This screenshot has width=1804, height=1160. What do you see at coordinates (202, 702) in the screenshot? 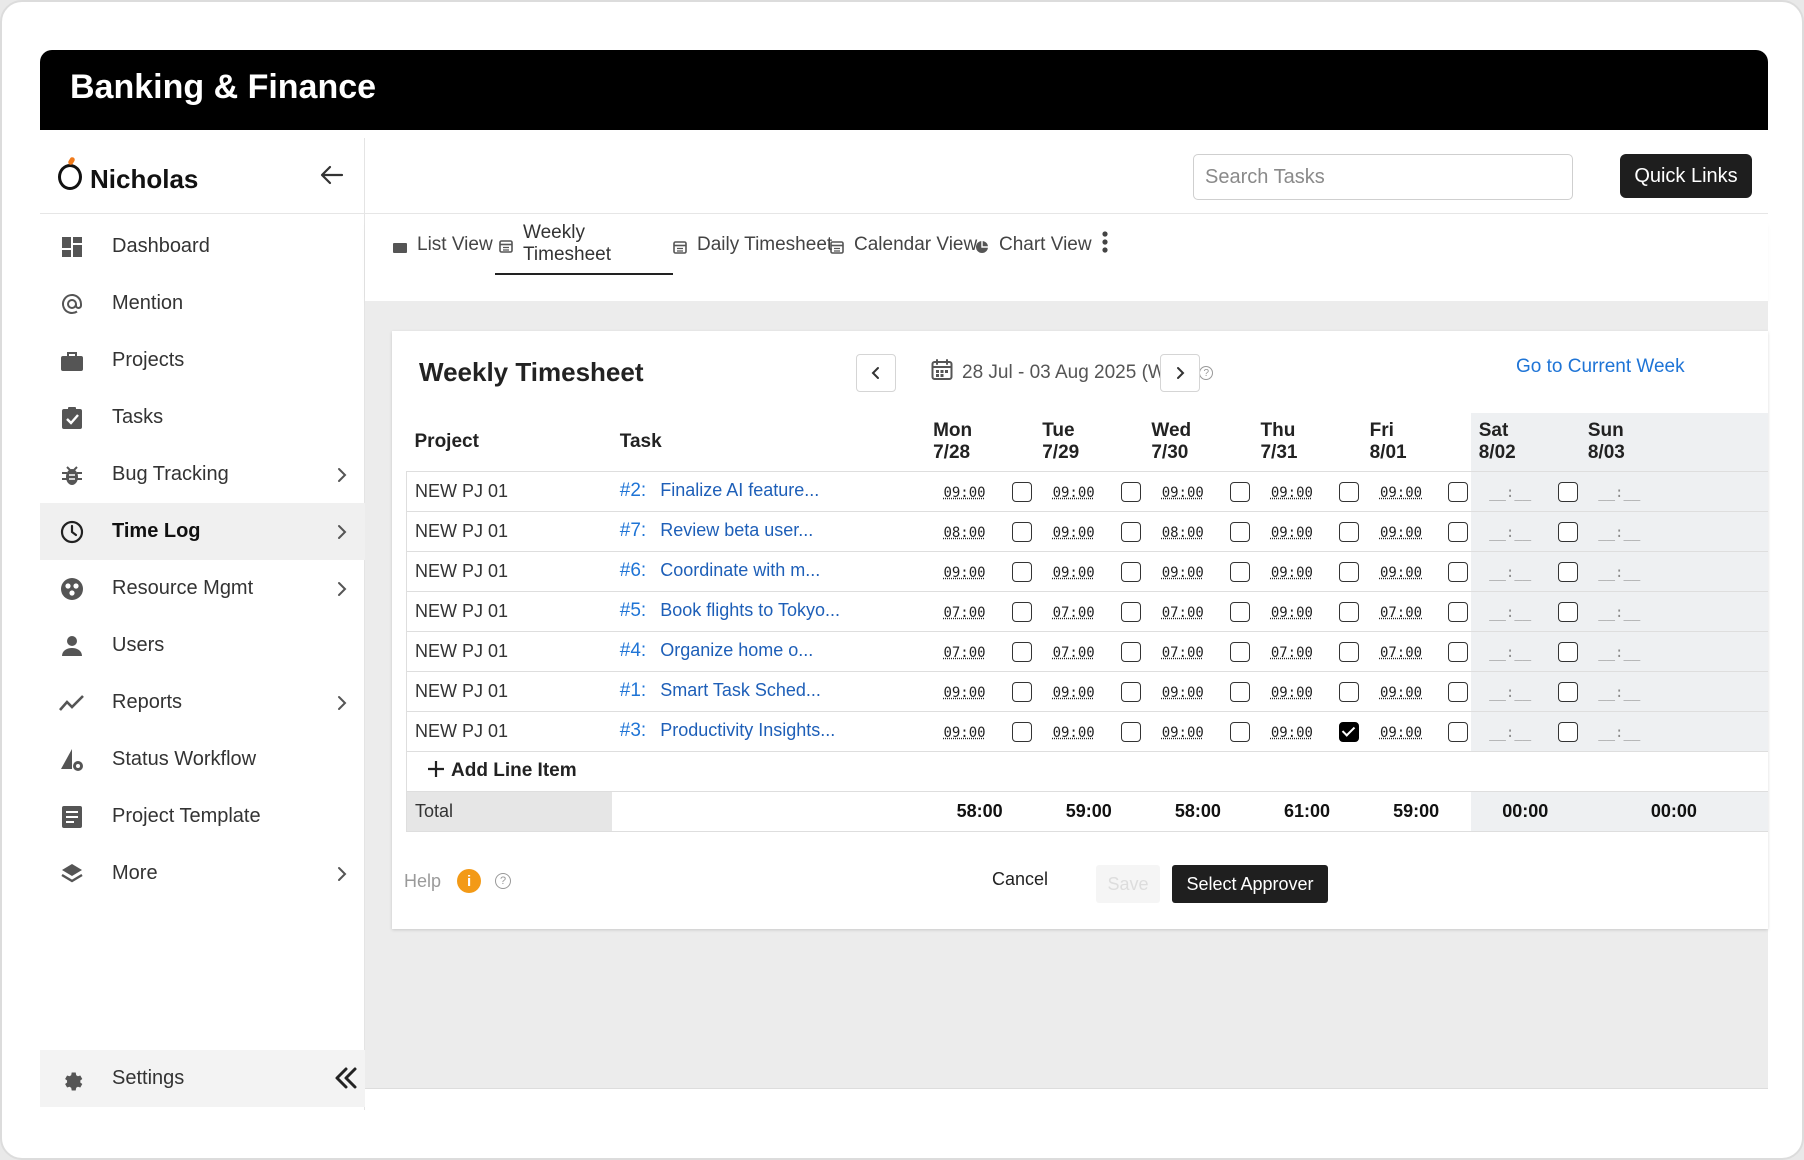
I see `sidebar-item-reports: Reports` at bounding box center [202, 702].